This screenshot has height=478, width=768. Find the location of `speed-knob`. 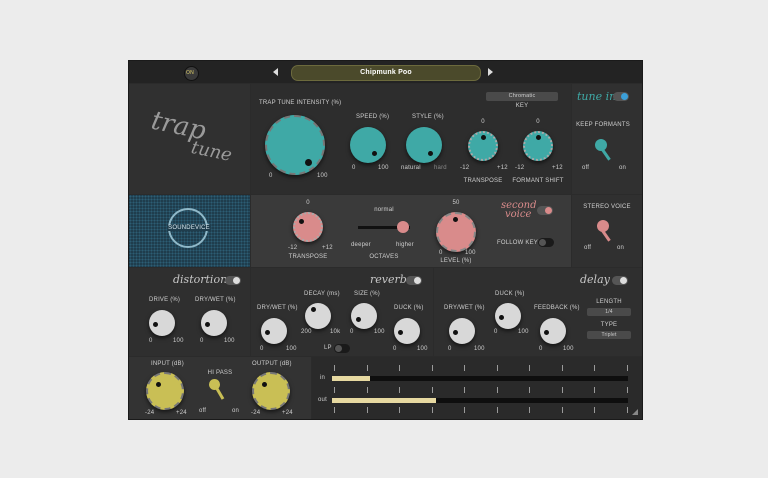

speed-knob is located at coordinates (368, 145).